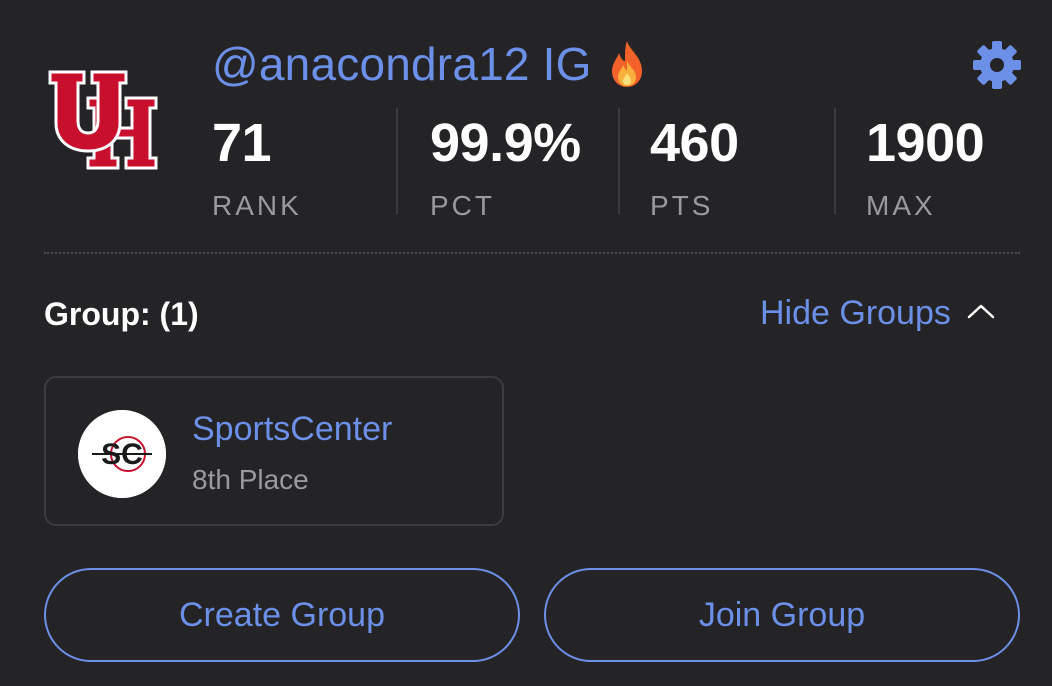  Describe the element at coordinates (855, 313) in the screenshot. I see `hide-groups-label: Hide Groups` at that location.